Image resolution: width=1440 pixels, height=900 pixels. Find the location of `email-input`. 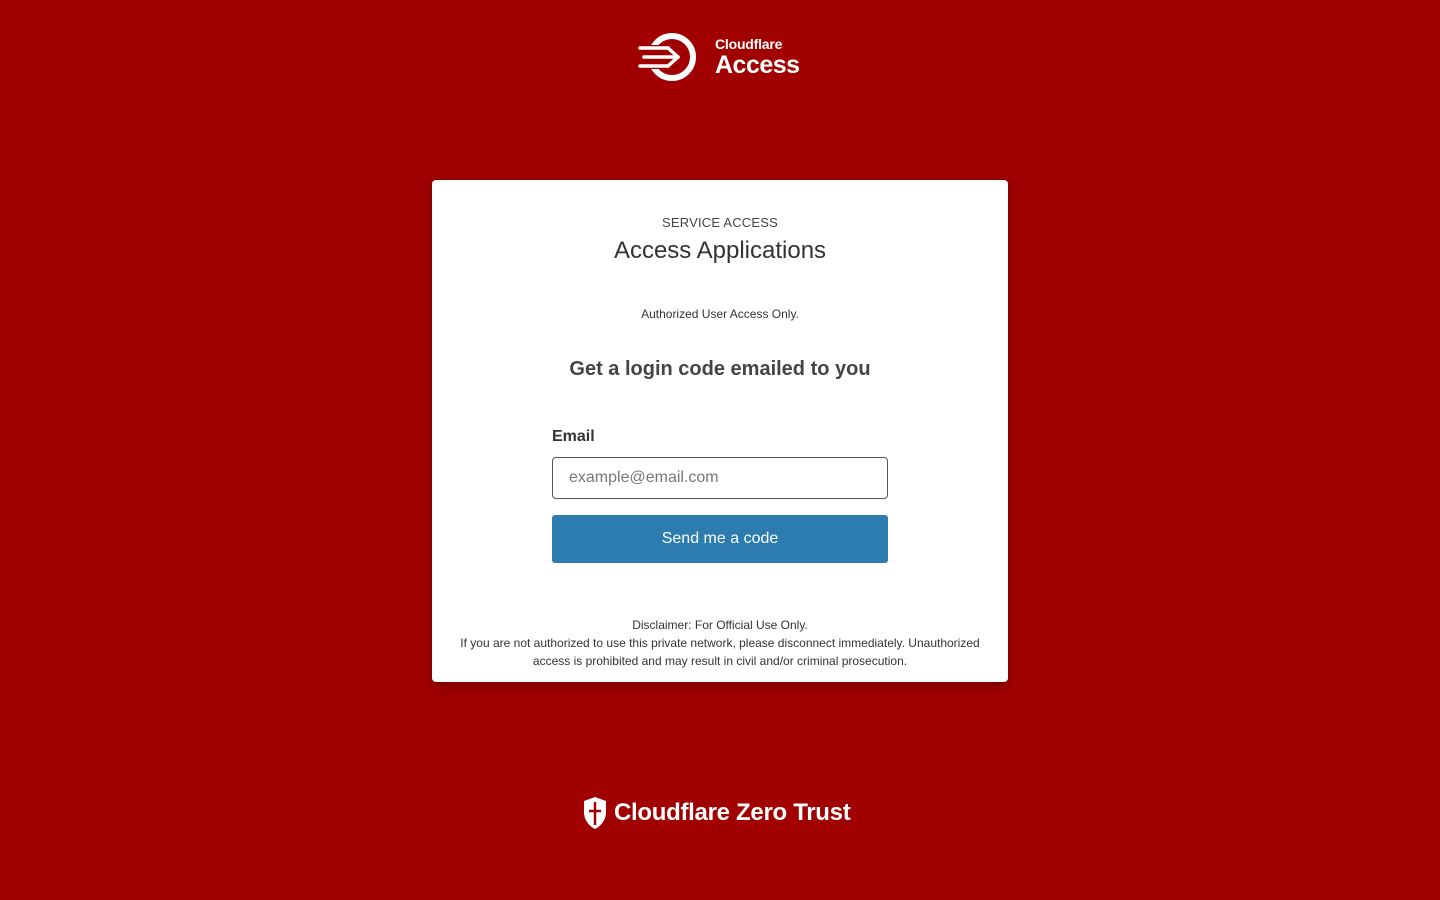

email-input is located at coordinates (720, 478).